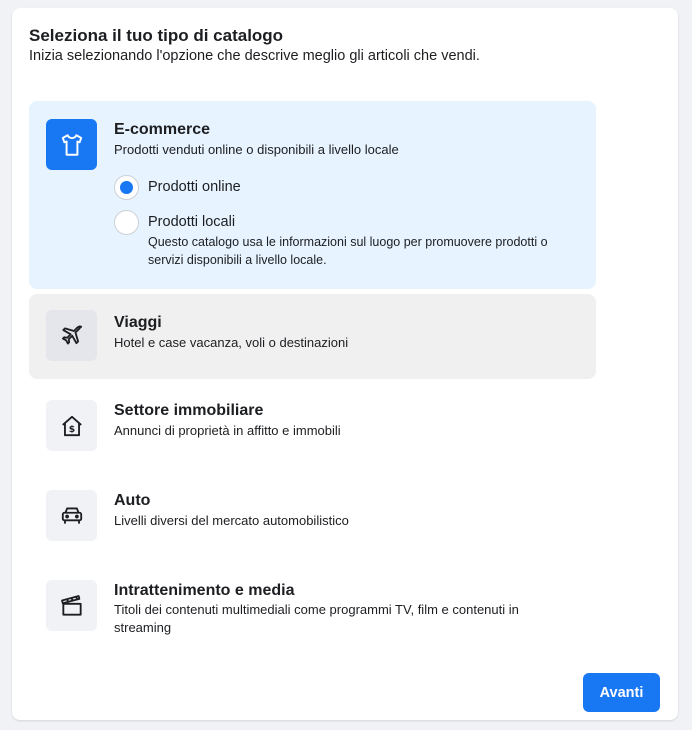 Image resolution: width=692 pixels, height=730 pixels. What do you see at coordinates (138, 322) in the screenshot?
I see `option-title: Viaggi` at bounding box center [138, 322].